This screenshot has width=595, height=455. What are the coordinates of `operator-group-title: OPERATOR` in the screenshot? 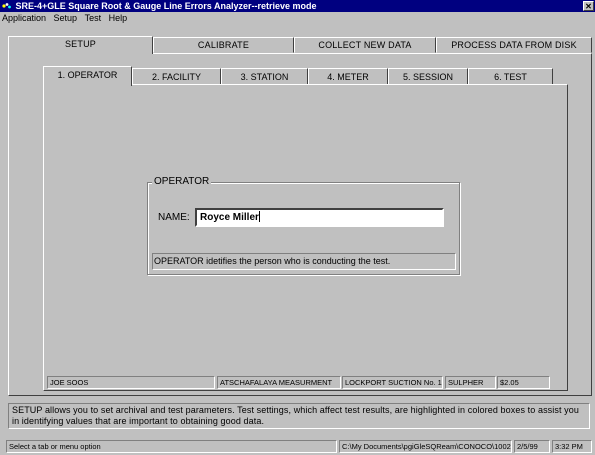 It's located at (182, 182).